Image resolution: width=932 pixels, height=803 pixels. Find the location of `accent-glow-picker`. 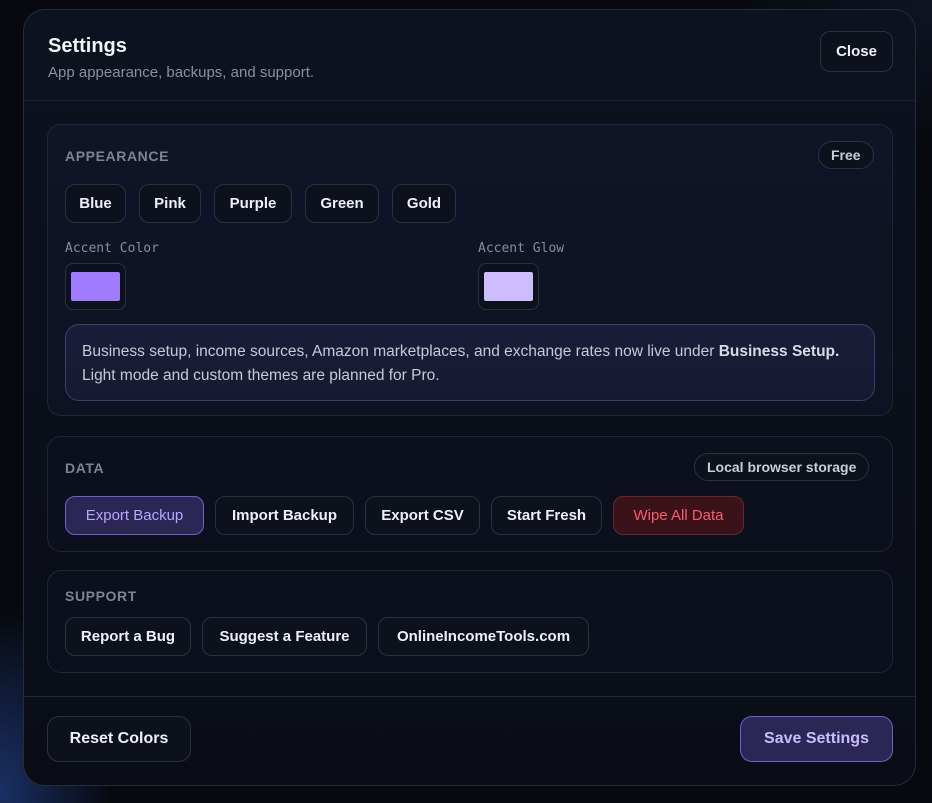

accent-glow-picker is located at coordinates (508, 286).